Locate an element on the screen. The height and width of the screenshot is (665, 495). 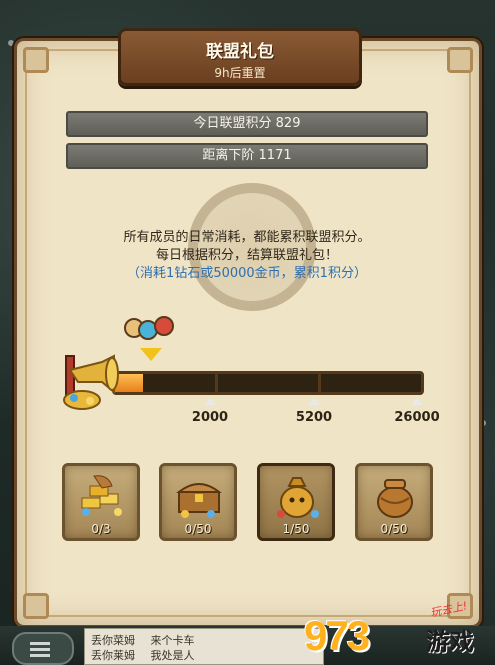
trumpet-treasure-icon is located at coordinates (91, 382).